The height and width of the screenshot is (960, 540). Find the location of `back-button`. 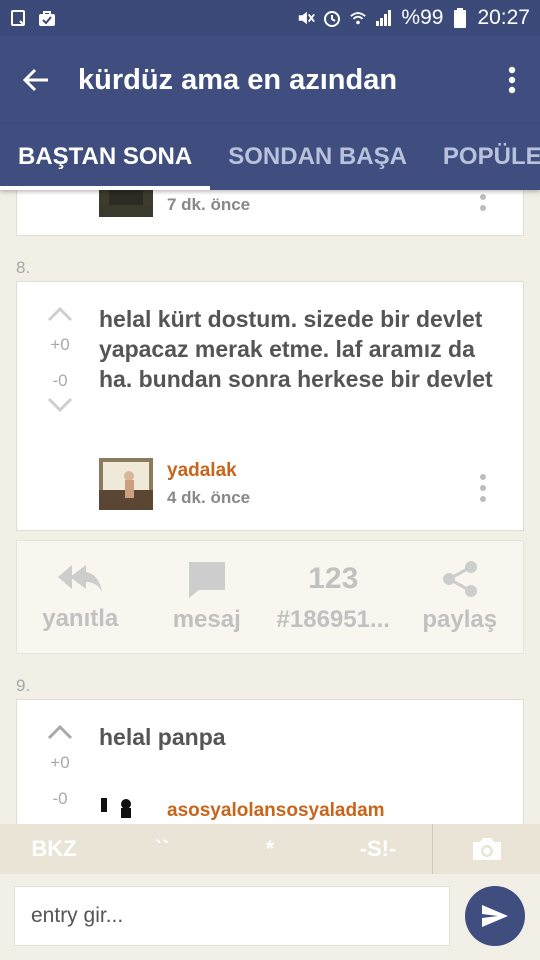

back-button is located at coordinates (36, 80).